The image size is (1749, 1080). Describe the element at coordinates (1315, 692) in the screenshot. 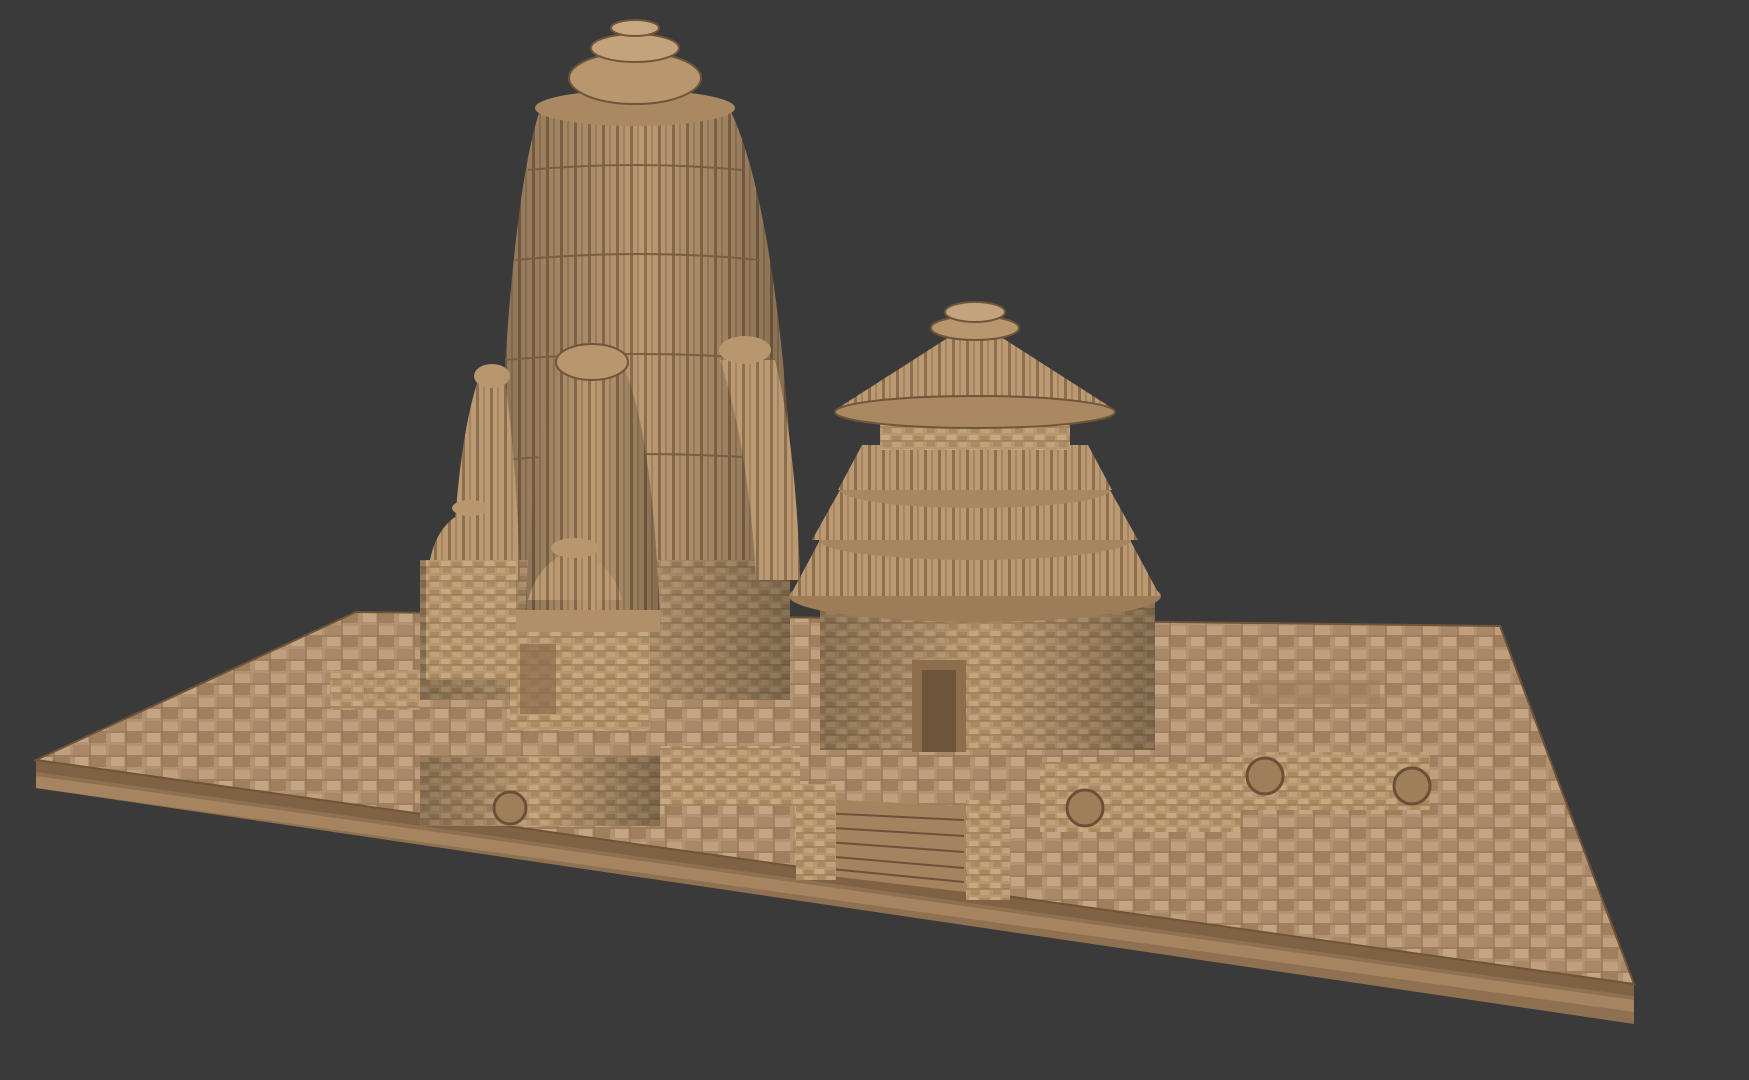

I see `rear-wall` at that location.